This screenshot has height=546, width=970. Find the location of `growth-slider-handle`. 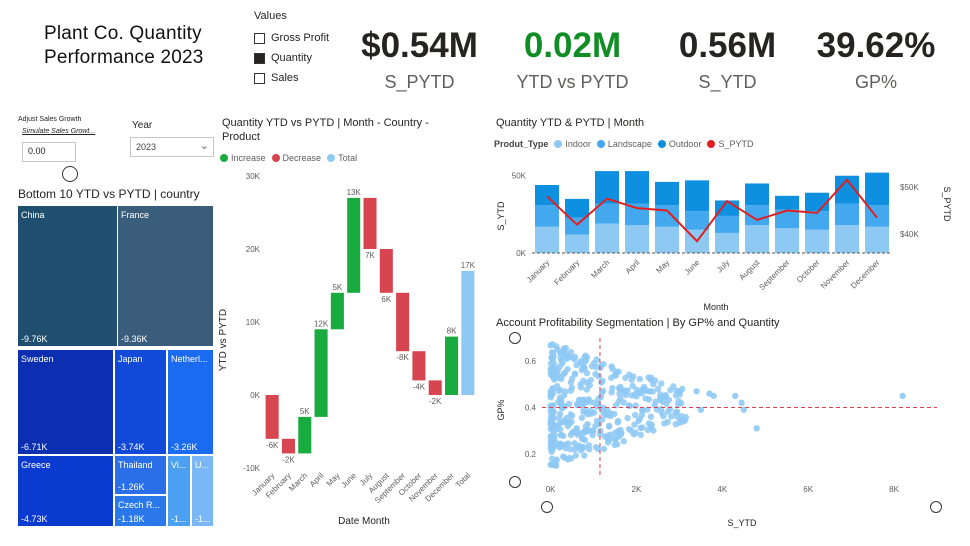

growth-slider-handle is located at coordinates (70, 174).